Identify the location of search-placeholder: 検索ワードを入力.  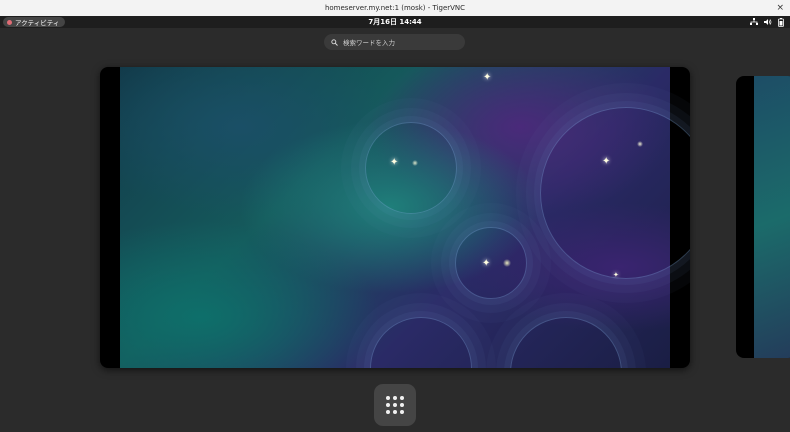
(369, 43).